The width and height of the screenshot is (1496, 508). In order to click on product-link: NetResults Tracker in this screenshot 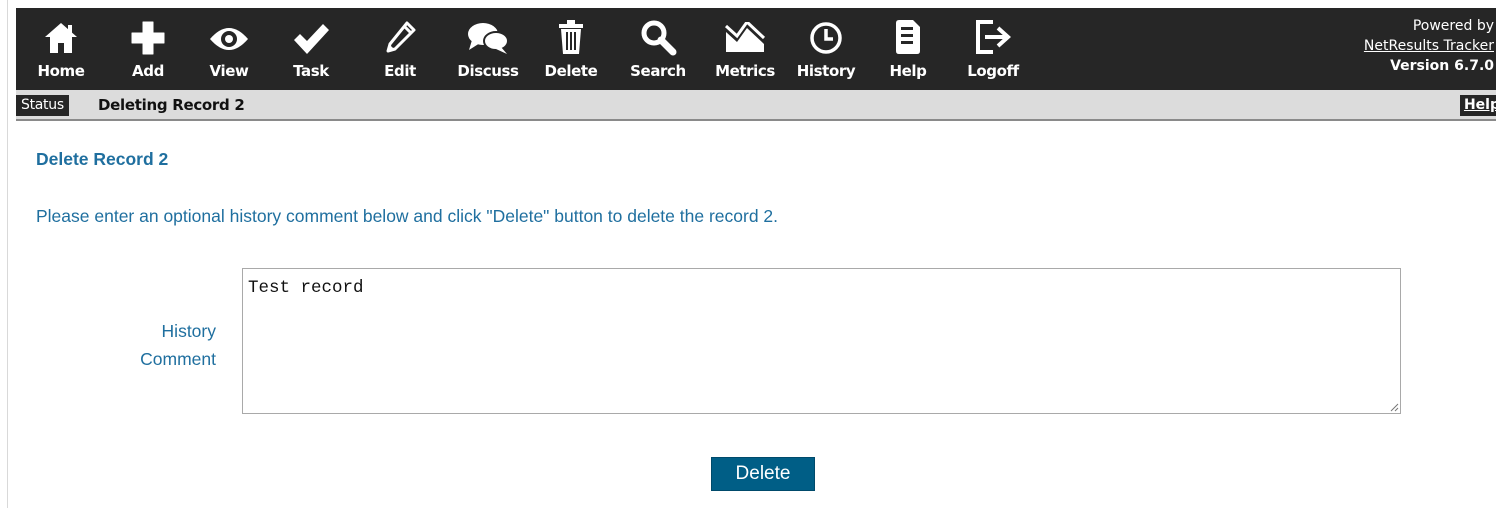, I will do `click(1429, 46)`.